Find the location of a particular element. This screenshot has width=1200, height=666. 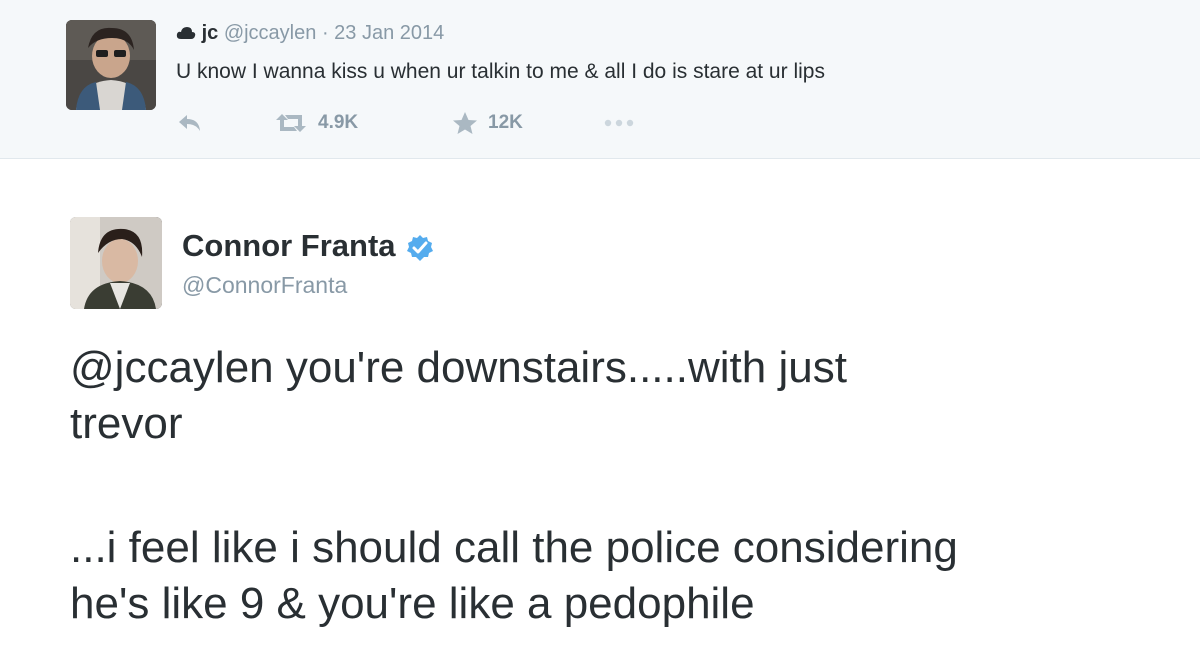

favorite-count: 12K is located at coordinates (505, 122).